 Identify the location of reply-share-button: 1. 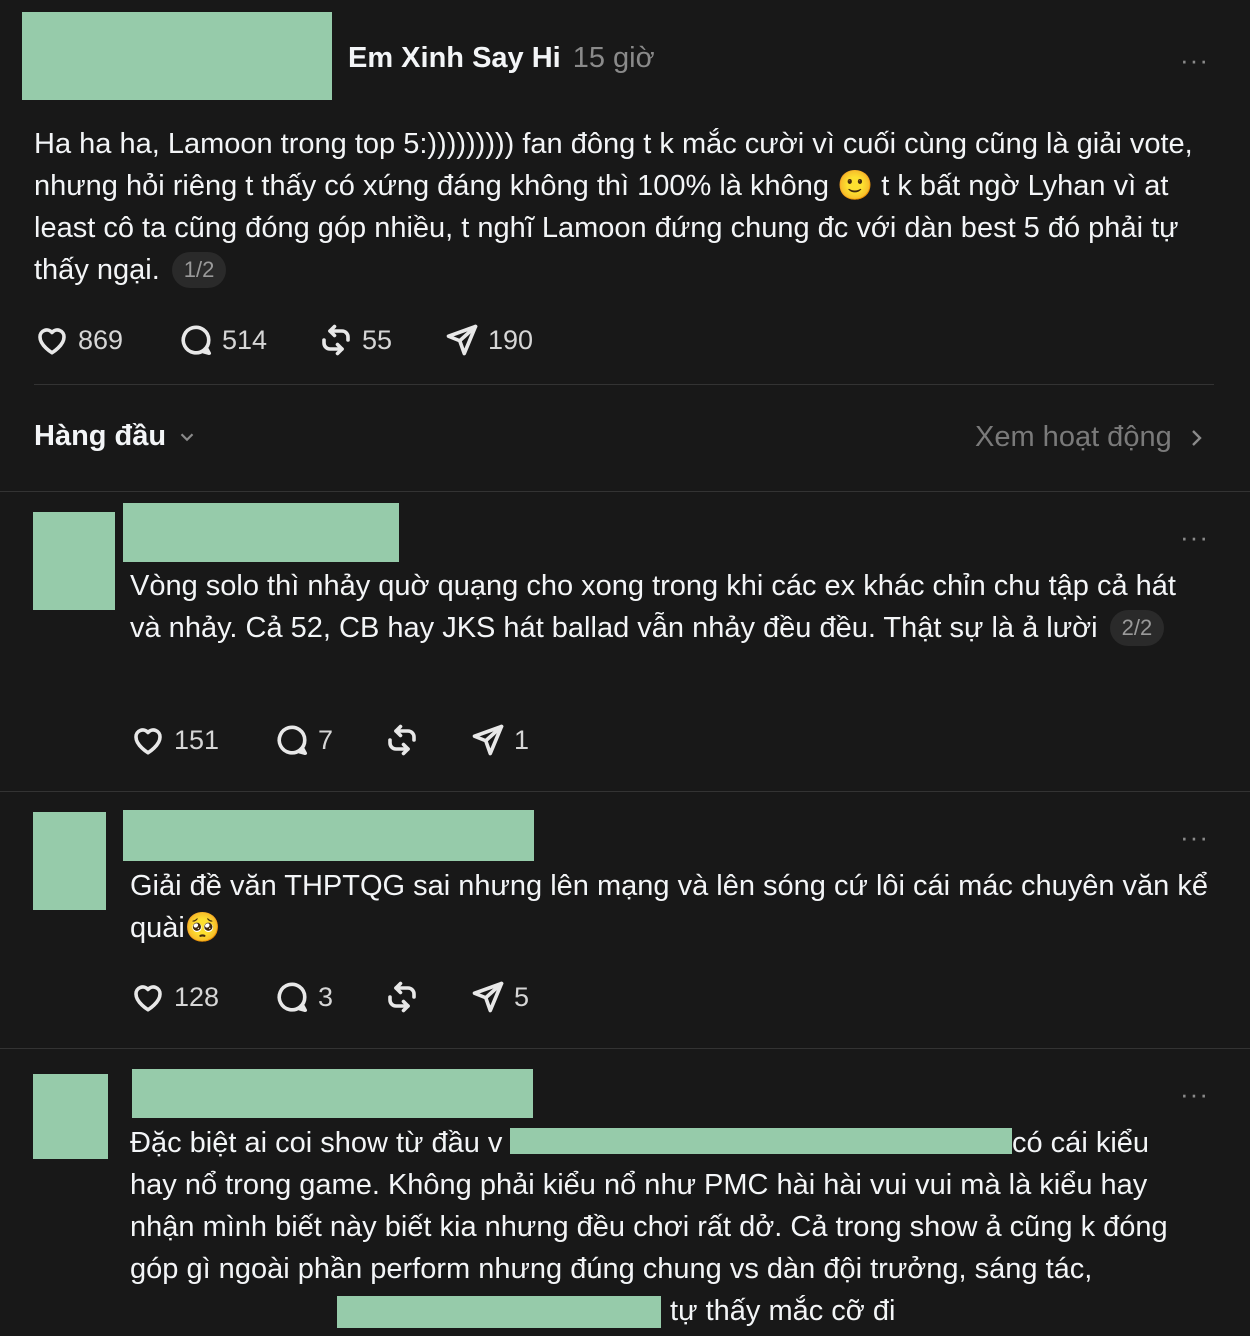
(499, 740).